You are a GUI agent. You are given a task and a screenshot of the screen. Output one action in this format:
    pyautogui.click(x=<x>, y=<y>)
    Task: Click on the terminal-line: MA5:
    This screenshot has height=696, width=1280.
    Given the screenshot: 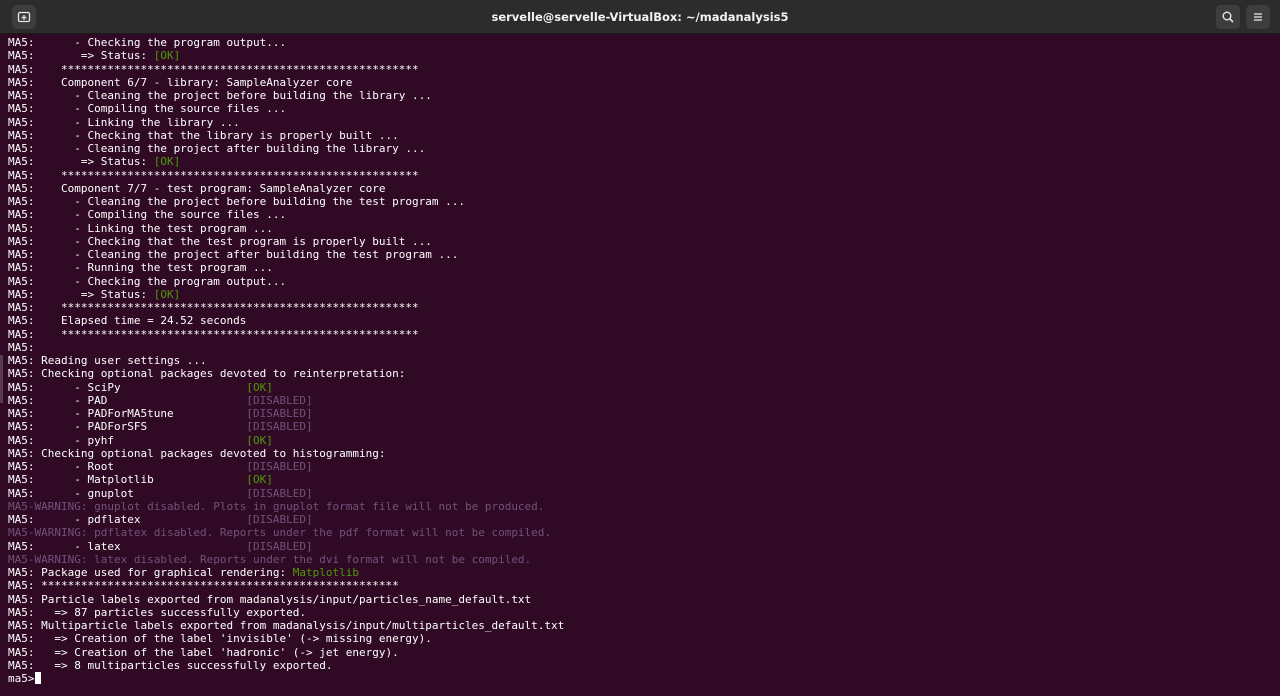 What is the action you would take?
    pyautogui.click(x=639, y=347)
    